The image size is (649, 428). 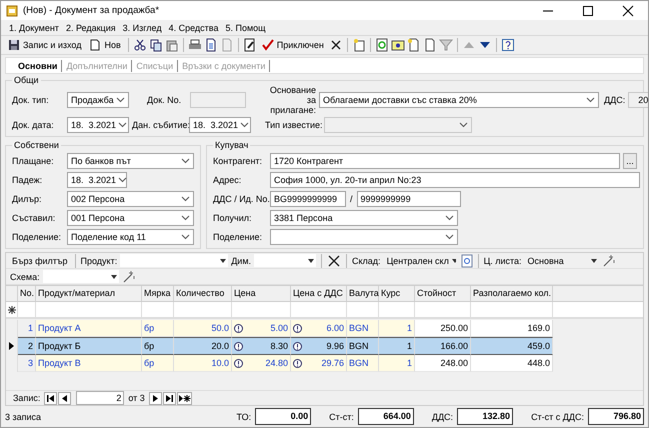 I want to click on field-label: Продукт:, so click(x=99, y=261).